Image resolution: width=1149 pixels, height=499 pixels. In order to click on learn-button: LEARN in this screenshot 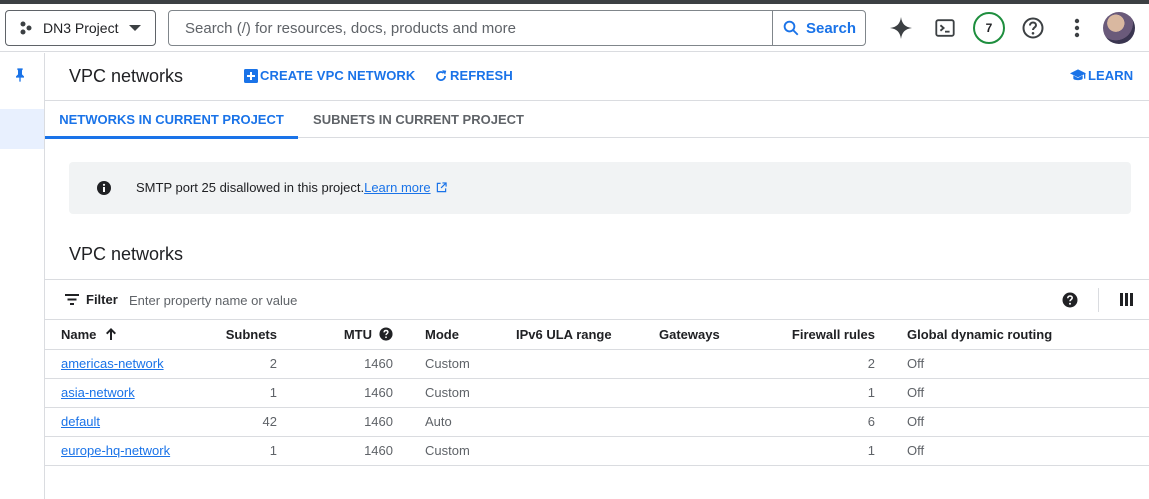, I will do `click(1101, 75)`.